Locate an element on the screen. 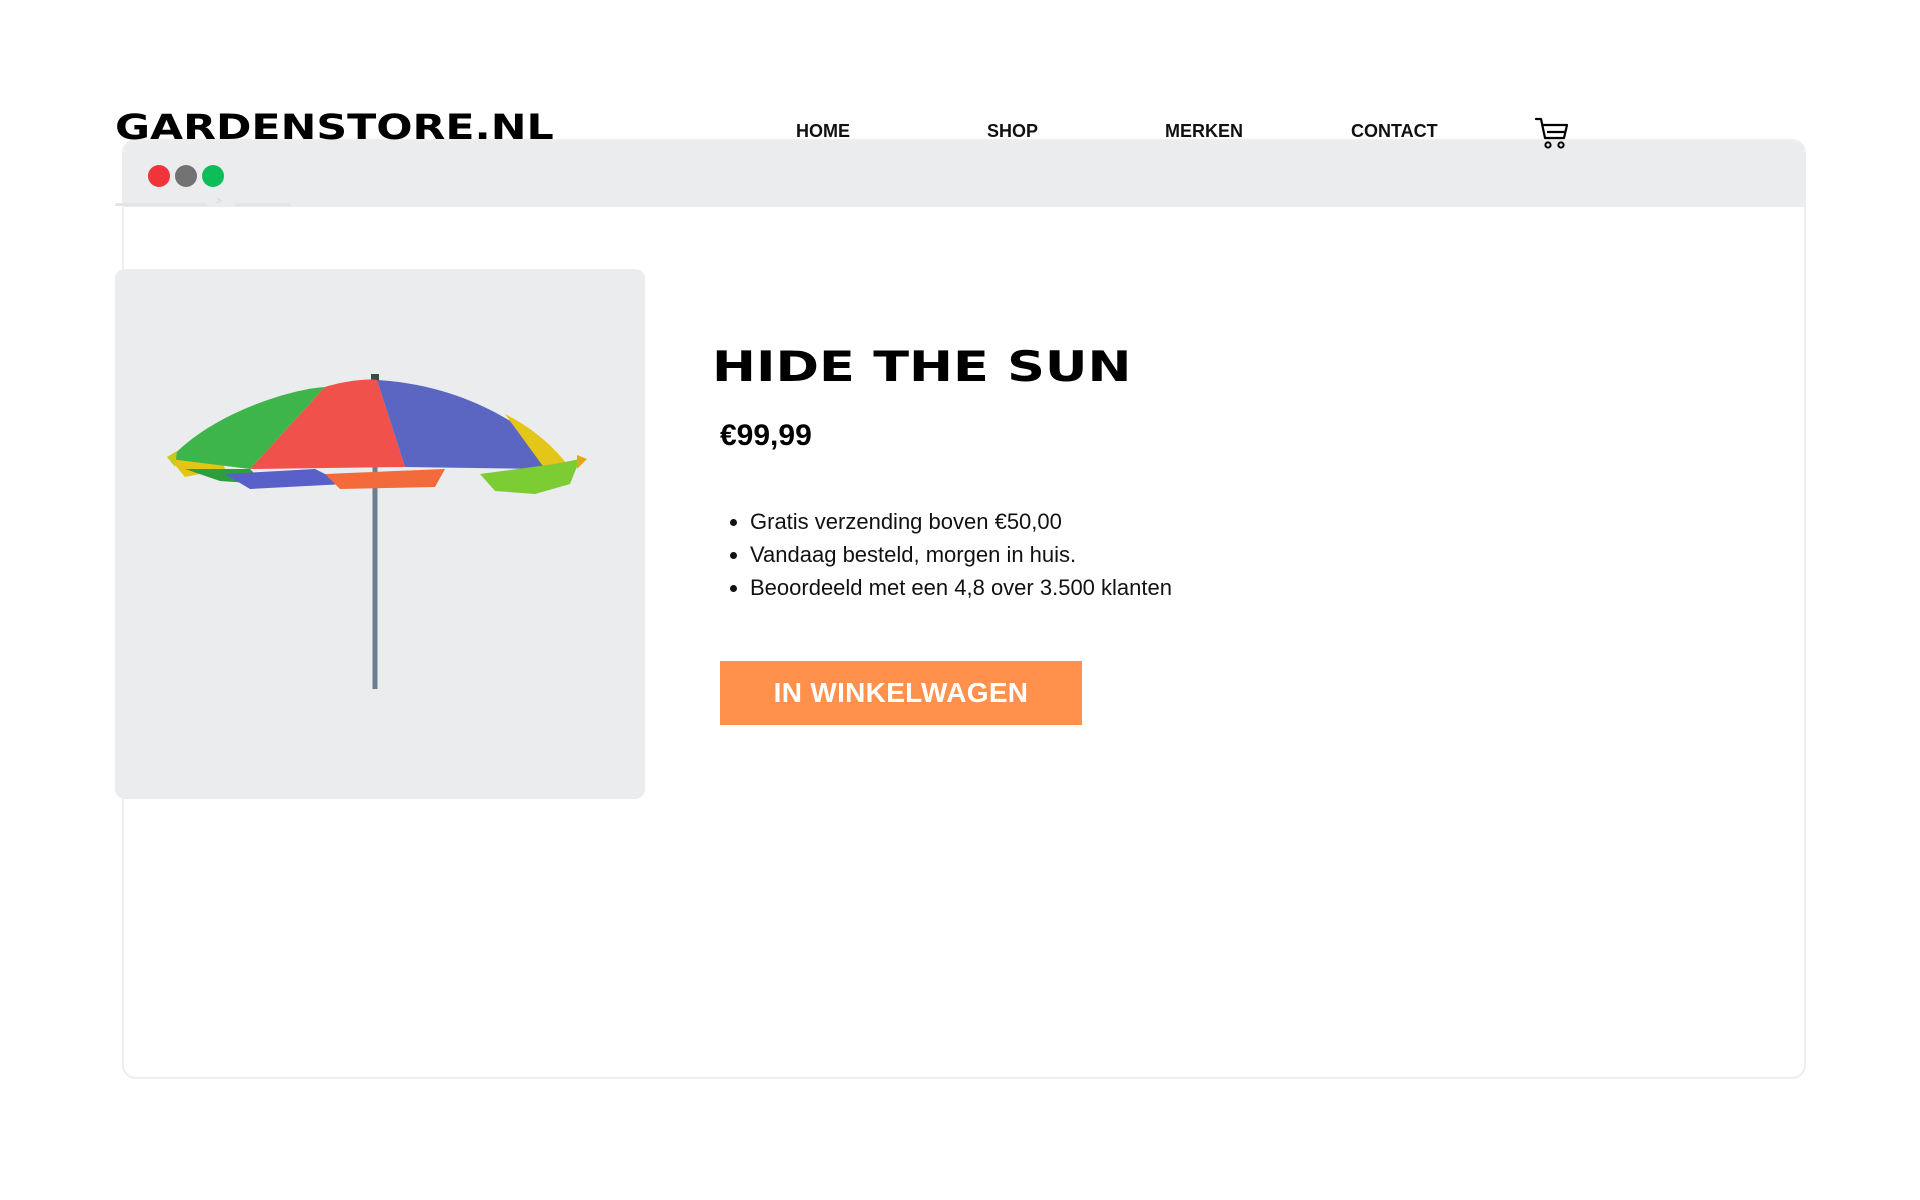  feature-item: Gratis verzending boven €50,00 is located at coordinates (961, 521).